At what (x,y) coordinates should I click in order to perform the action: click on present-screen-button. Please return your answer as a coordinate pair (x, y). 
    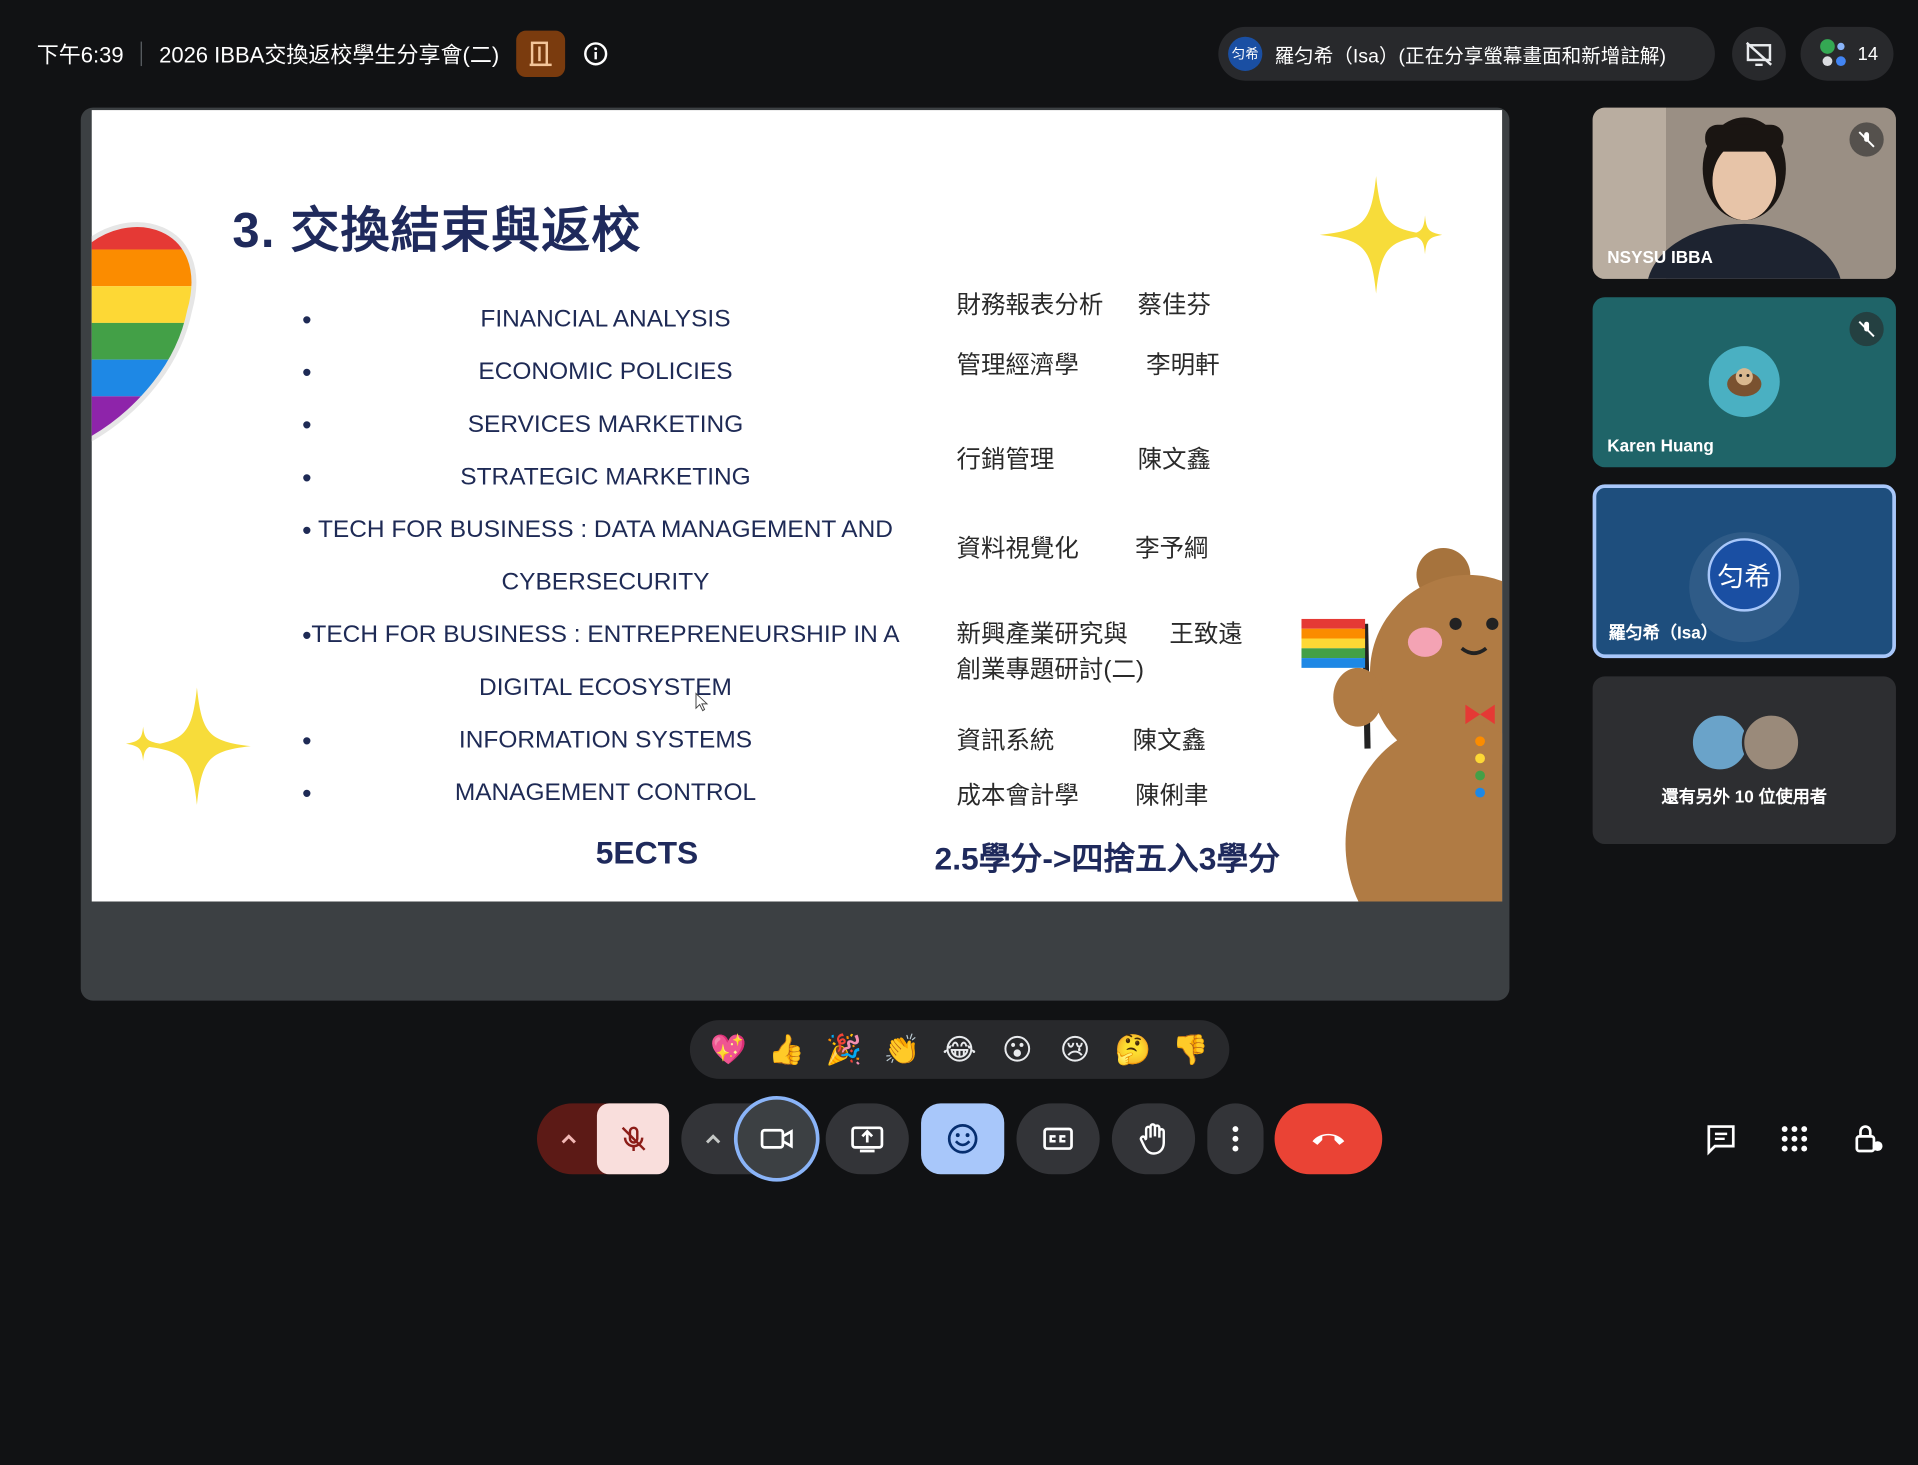
    Looking at the image, I should click on (867, 1139).